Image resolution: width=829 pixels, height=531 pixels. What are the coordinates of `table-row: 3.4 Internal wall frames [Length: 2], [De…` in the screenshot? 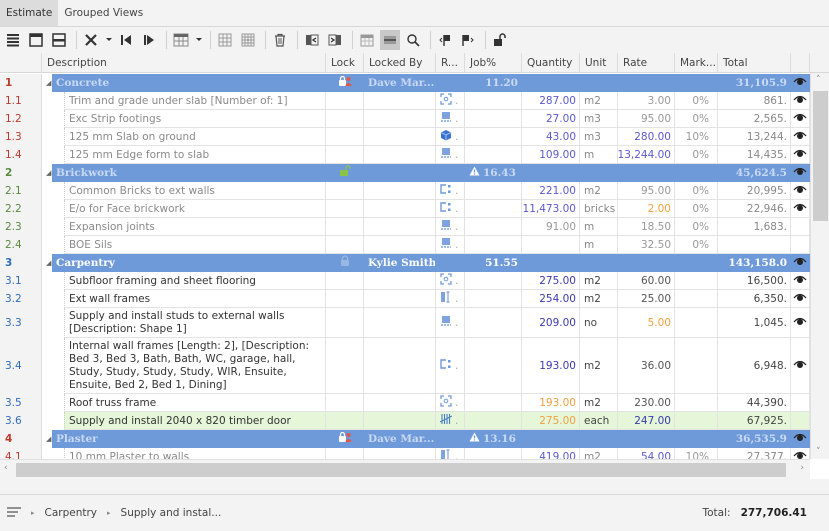 It's located at (405, 366).